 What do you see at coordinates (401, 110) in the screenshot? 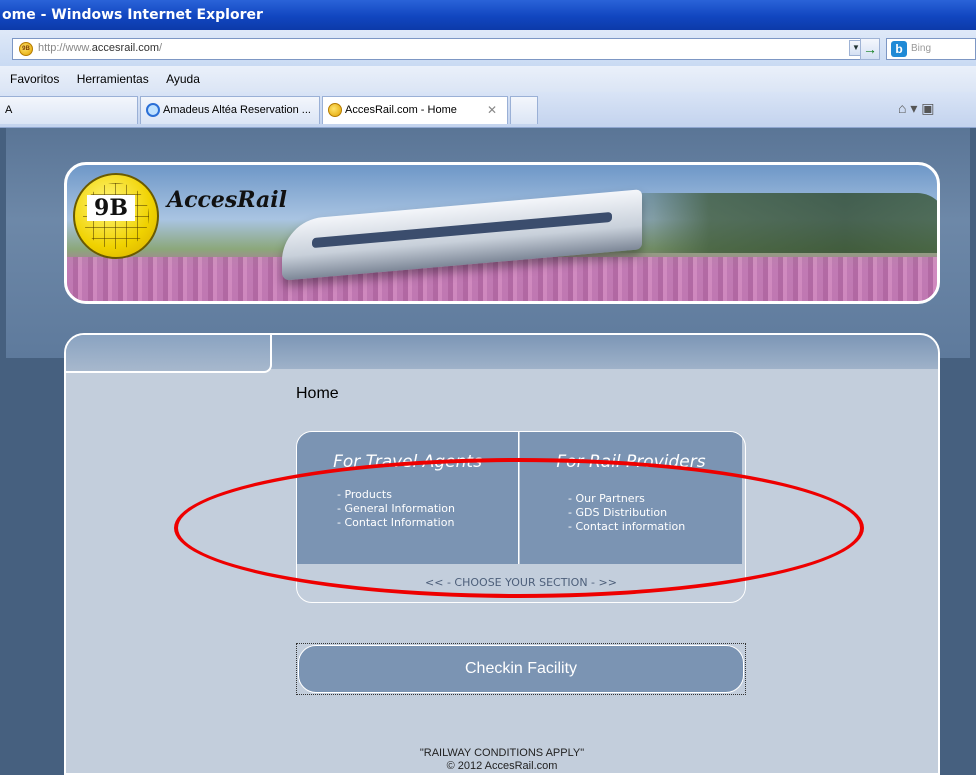
I see `tab-label: AccesRail.com - Home` at bounding box center [401, 110].